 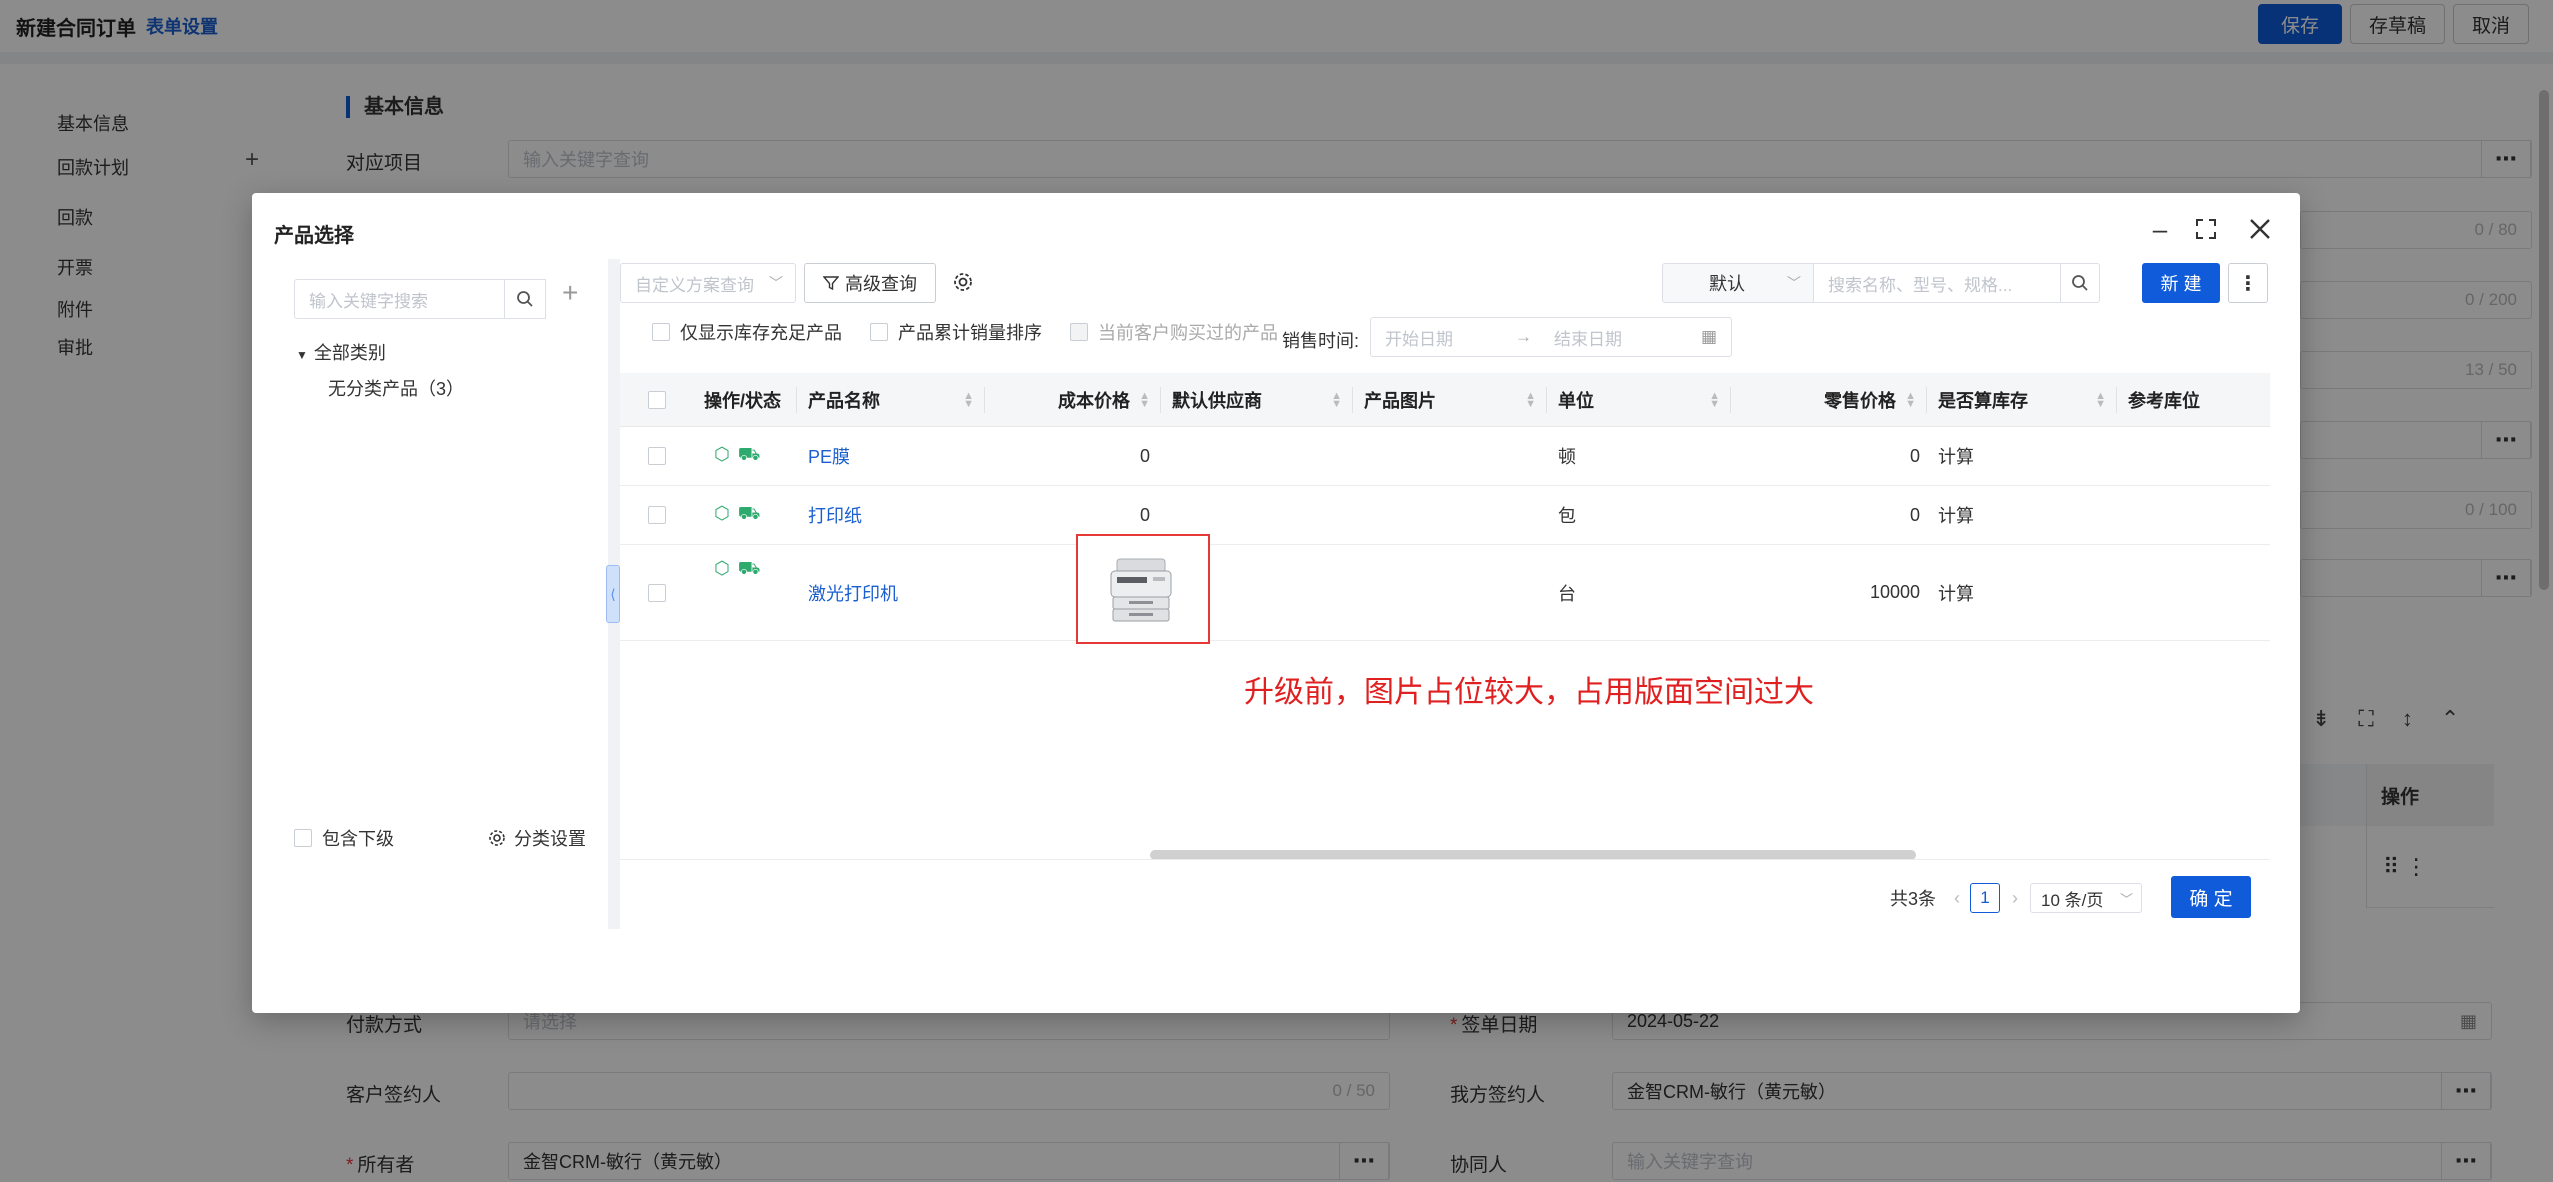 I want to click on col-status: 操作/状态, so click(x=743, y=401).